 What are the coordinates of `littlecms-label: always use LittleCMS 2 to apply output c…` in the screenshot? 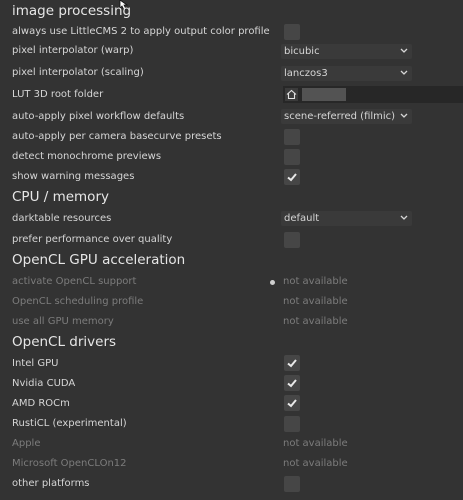 It's located at (141, 31).